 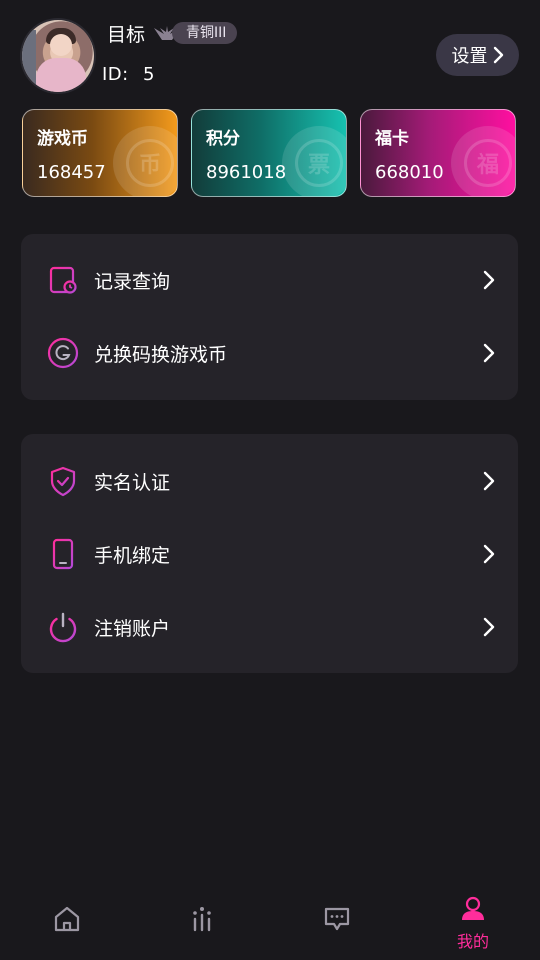 I want to click on record-icon, so click(x=63, y=280).